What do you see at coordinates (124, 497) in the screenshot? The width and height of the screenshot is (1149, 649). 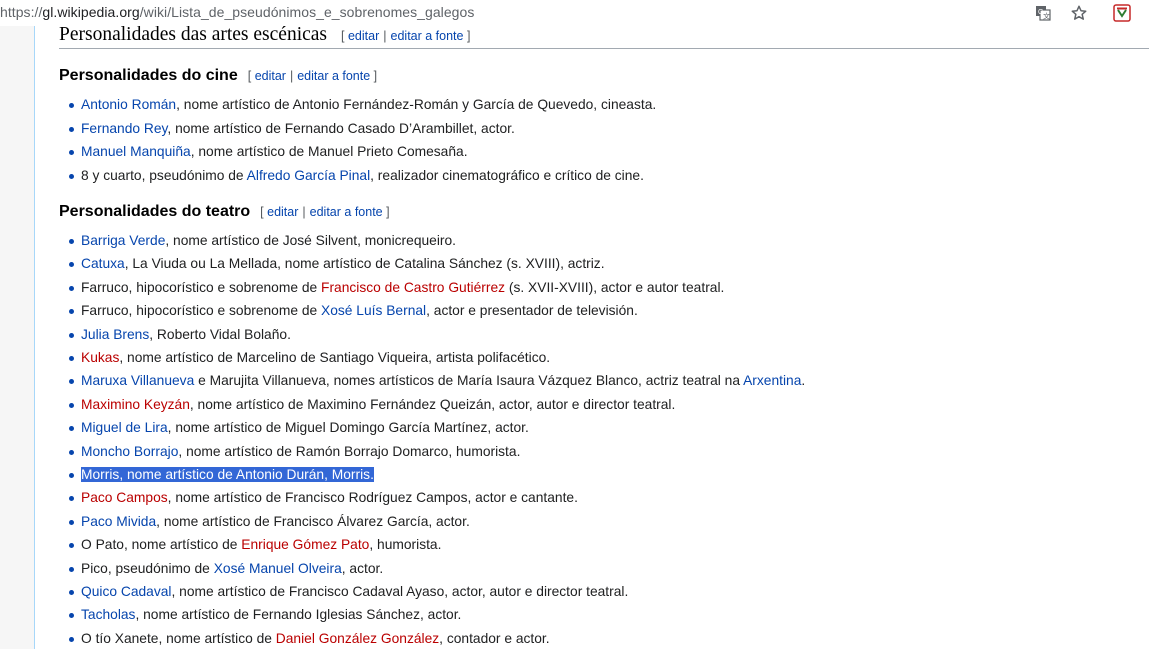 I see `redlink: Paco Campos` at bounding box center [124, 497].